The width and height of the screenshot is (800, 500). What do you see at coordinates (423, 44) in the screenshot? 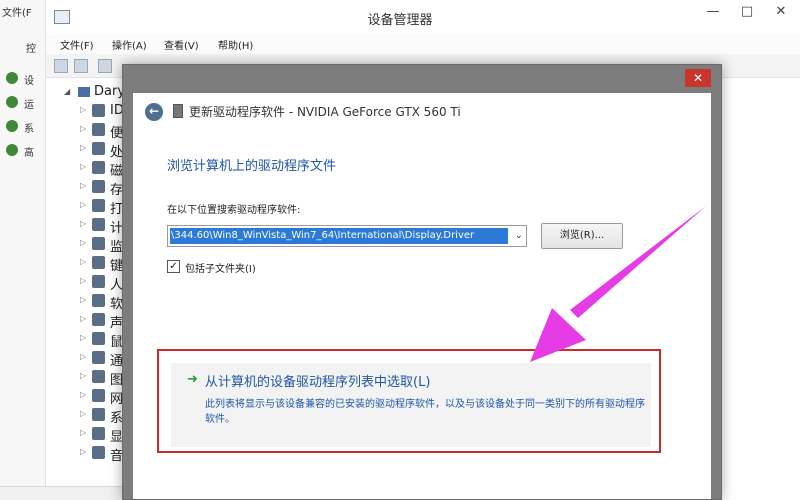
I see `menu-bar: 文件(F) 操作(A) 查看(V) 帮助(H)` at bounding box center [423, 44].